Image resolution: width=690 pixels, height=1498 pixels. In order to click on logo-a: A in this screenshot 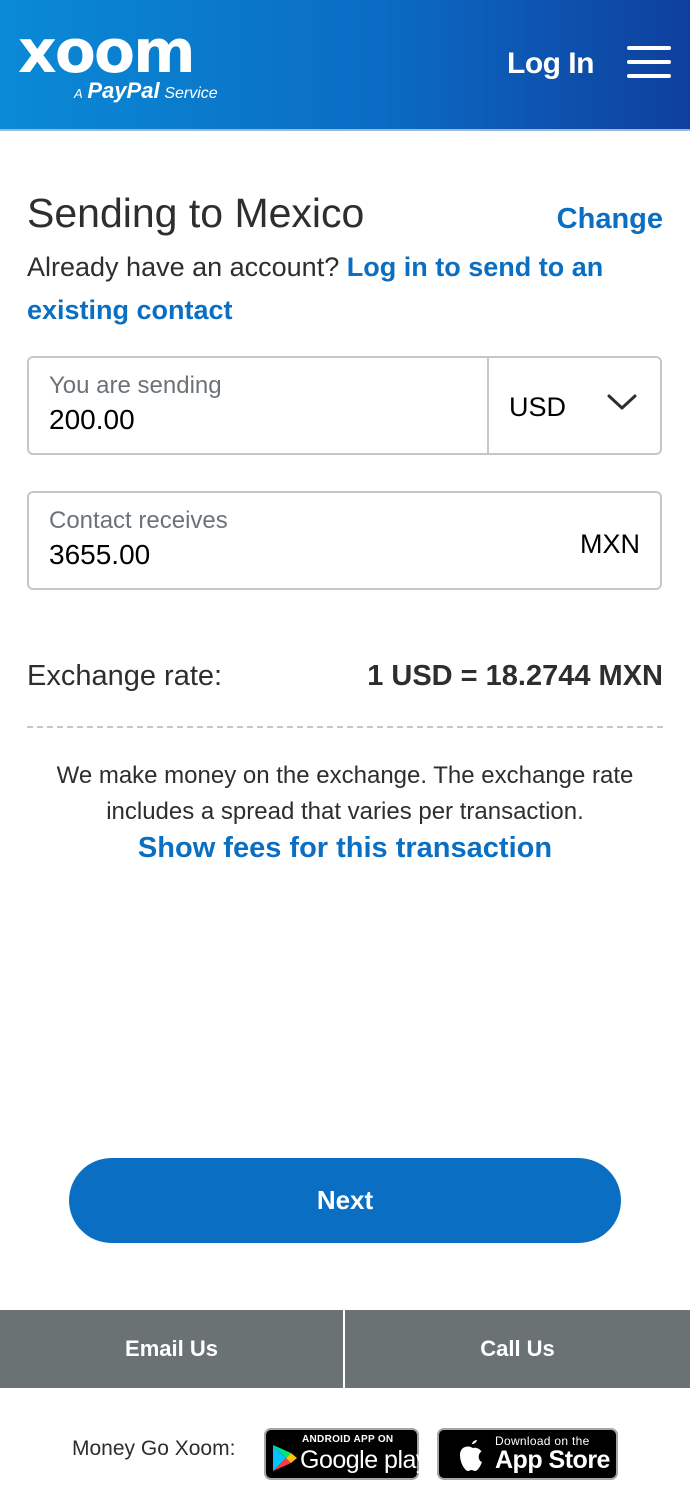, I will do `click(78, 93)`.